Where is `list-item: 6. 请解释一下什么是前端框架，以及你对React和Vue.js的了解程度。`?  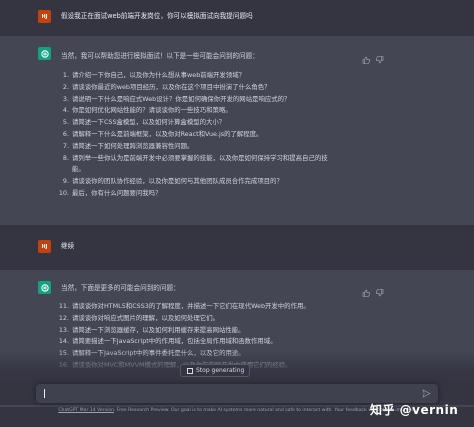
list-item: 6. 请解释一下什么是前端框架，以及你对React和Vue.js的了解程度。 is located at coordinates (228, 135).